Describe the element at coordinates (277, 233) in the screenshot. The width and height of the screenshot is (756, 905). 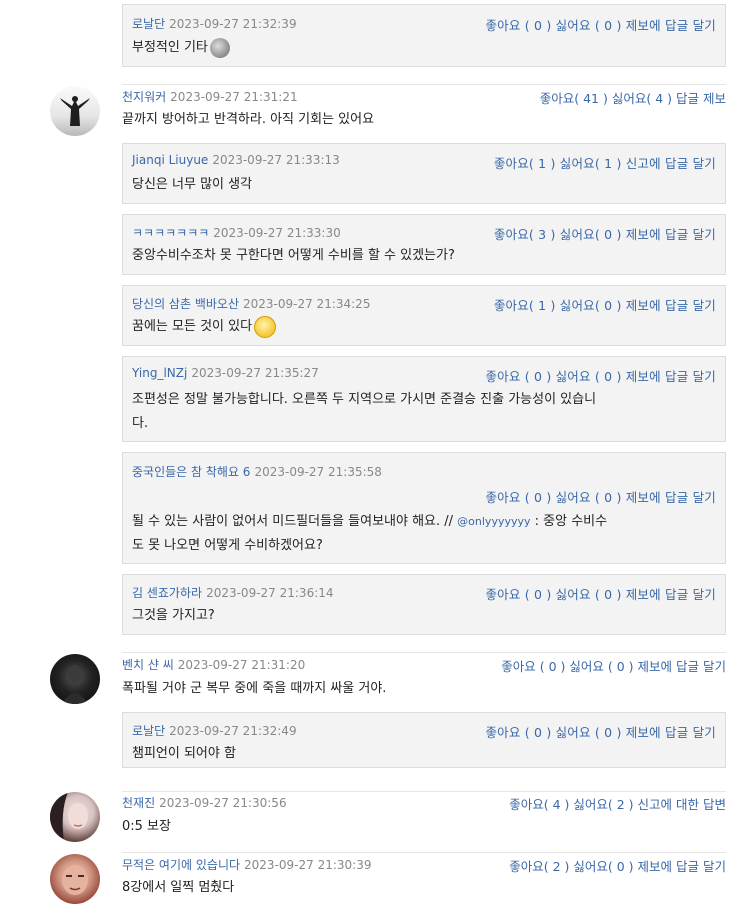
I see `timestamp: 2023-09-27 21:33:30` at that location.